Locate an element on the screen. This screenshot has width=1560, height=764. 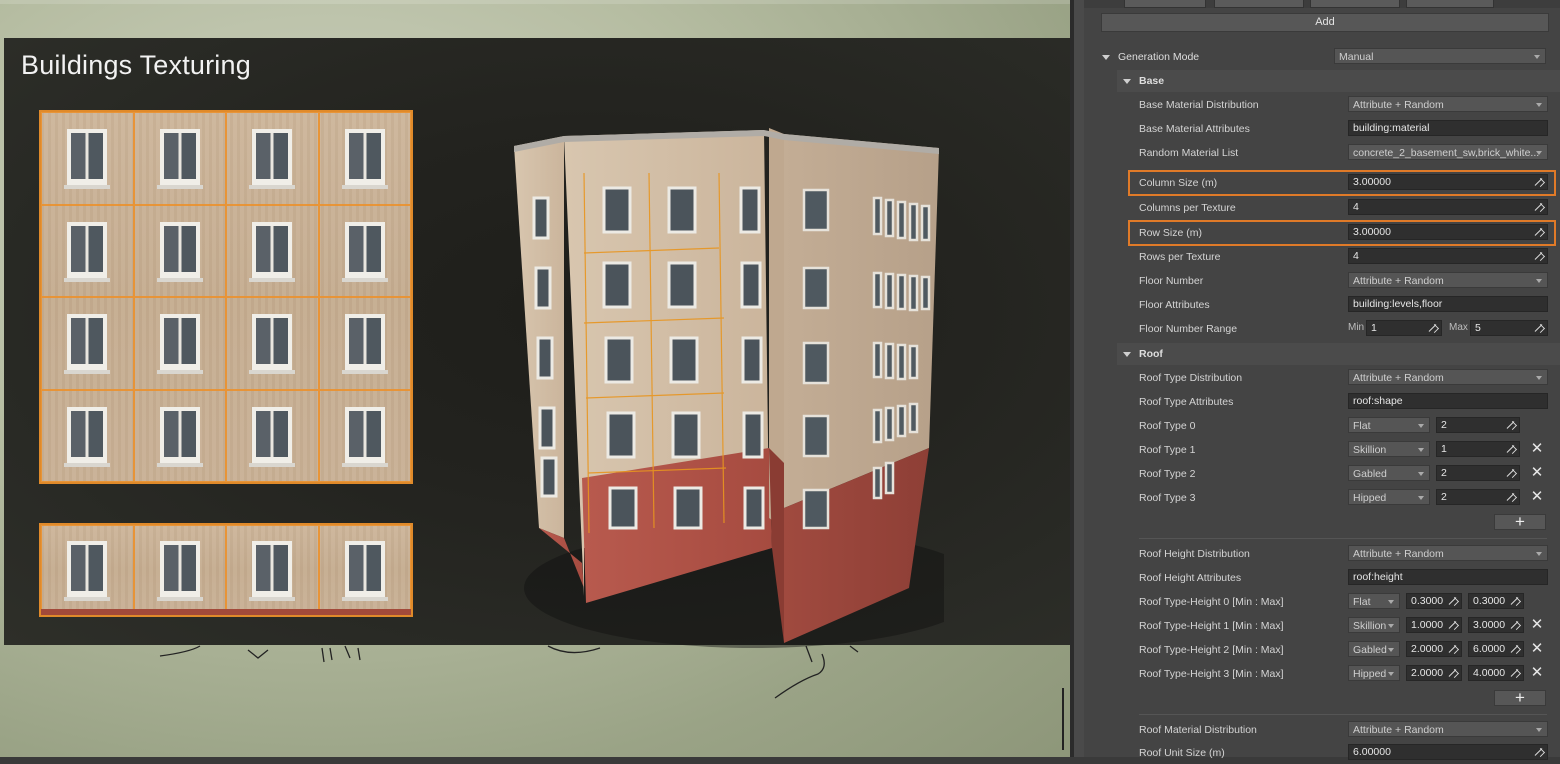
roof-height-attributes-field: roof:height is located at coordinates (1448, 577).